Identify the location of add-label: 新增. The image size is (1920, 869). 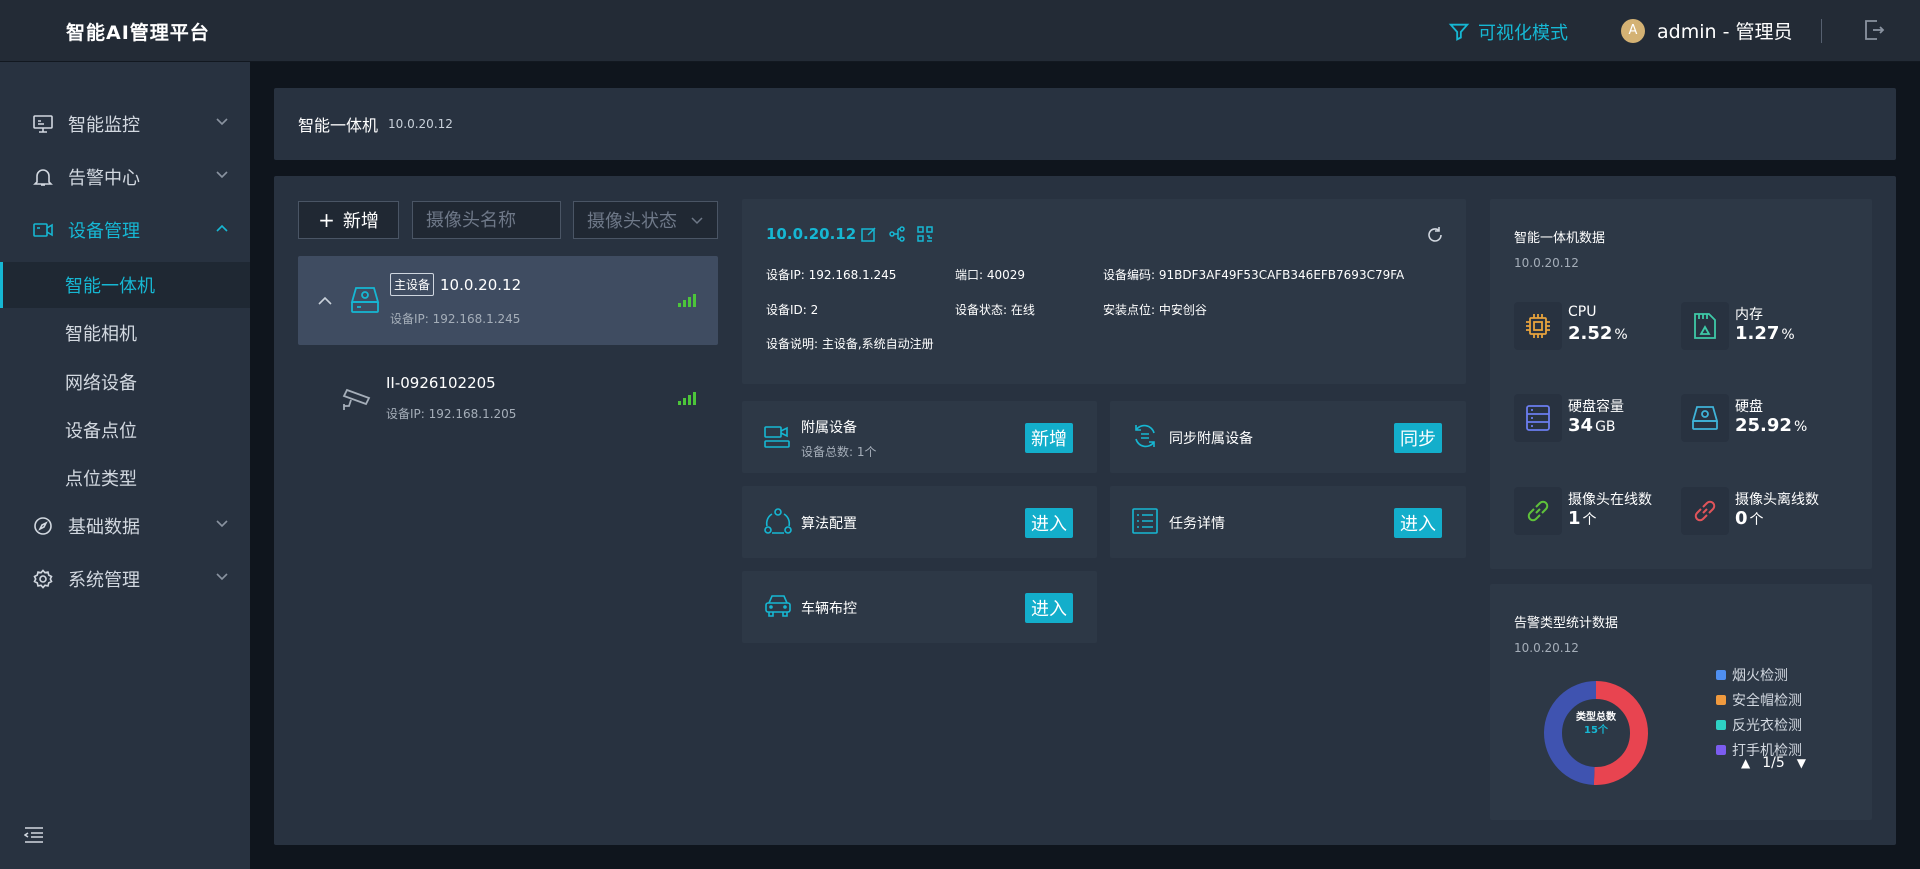
(360, 221).